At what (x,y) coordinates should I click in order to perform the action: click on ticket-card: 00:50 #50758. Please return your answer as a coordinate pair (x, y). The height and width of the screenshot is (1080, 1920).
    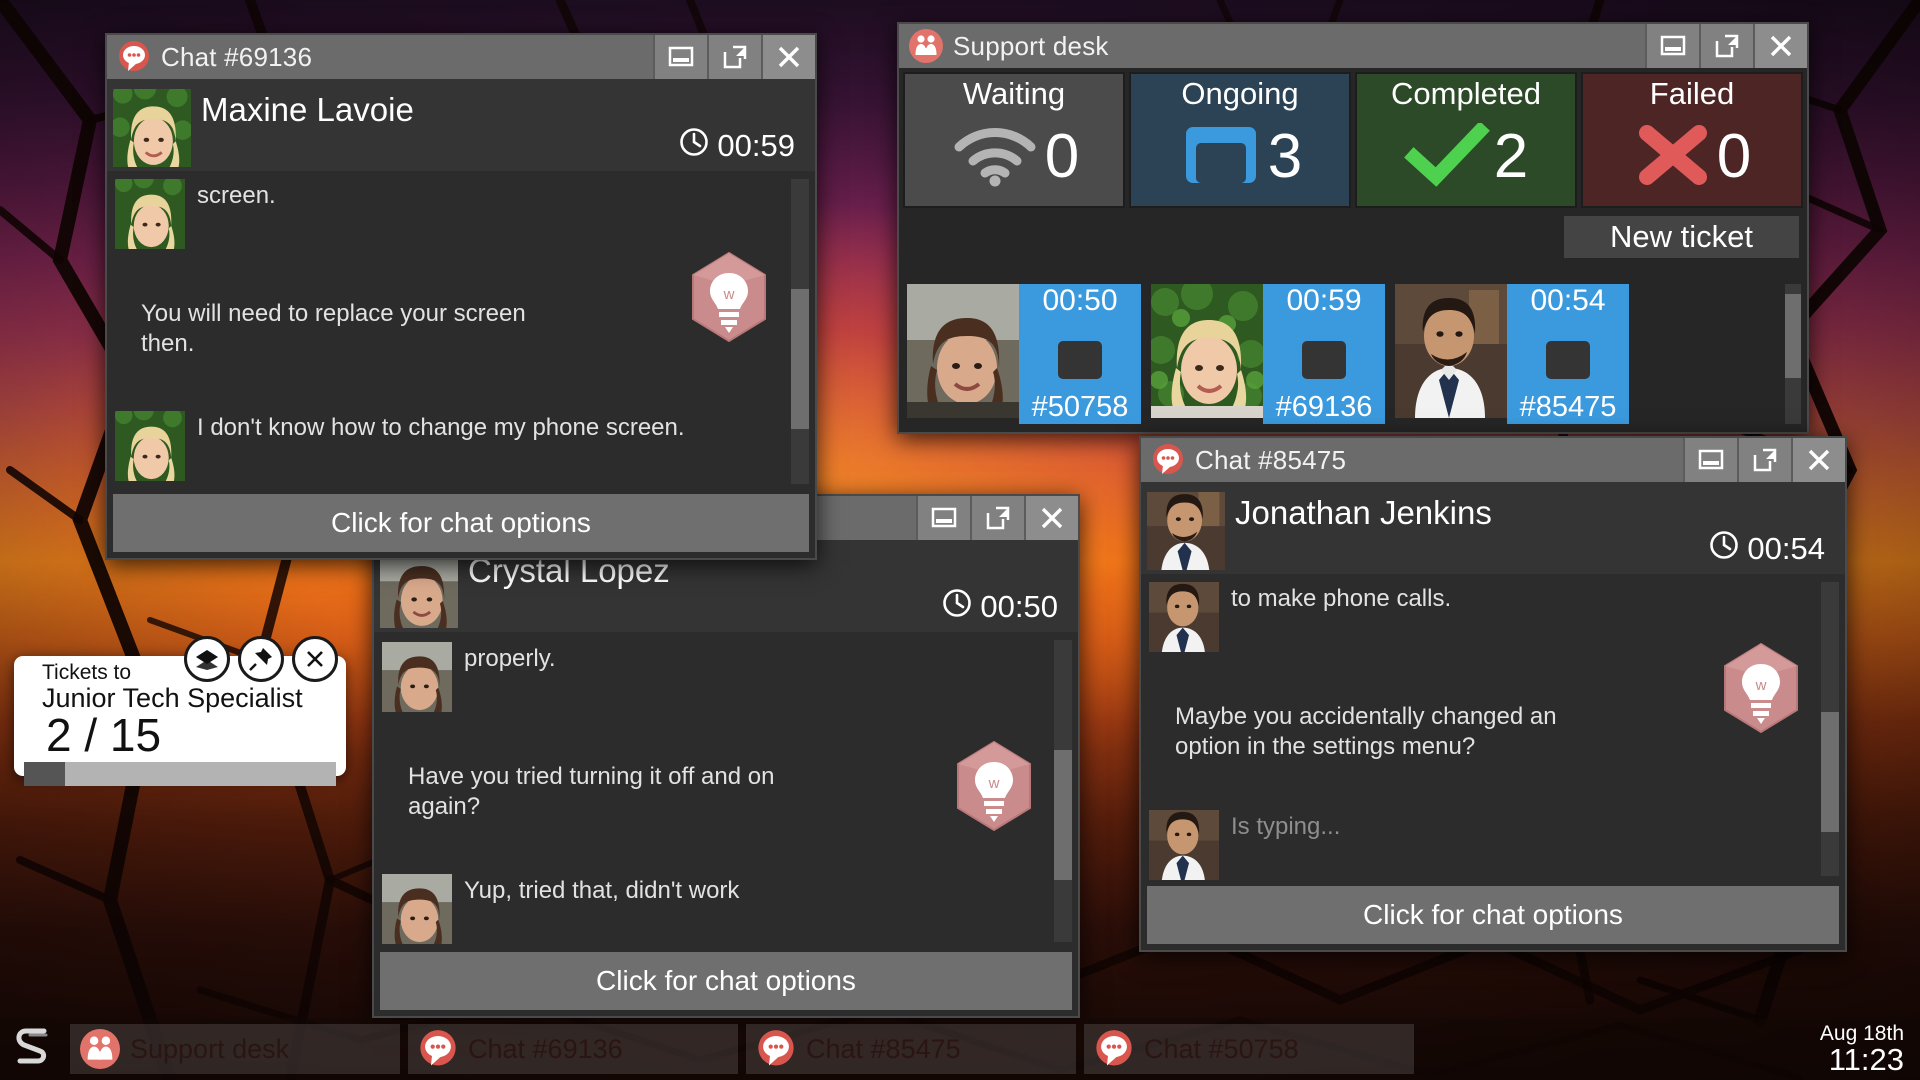
    Looking at the image, I should click on (1024, 354).